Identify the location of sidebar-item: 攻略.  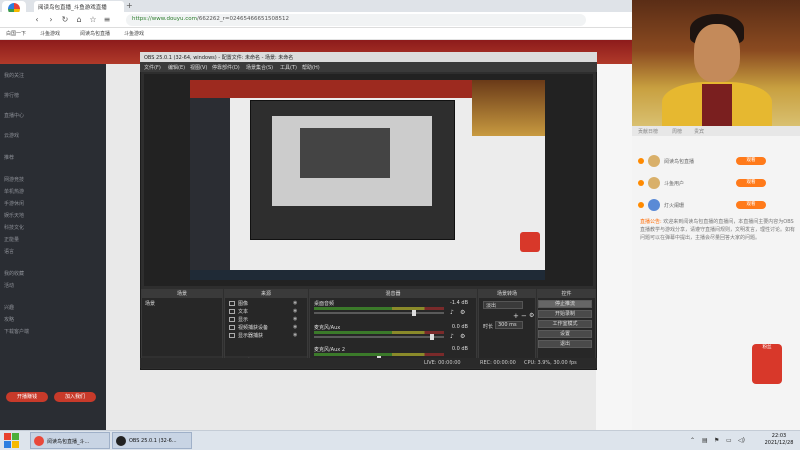
(9, 319).